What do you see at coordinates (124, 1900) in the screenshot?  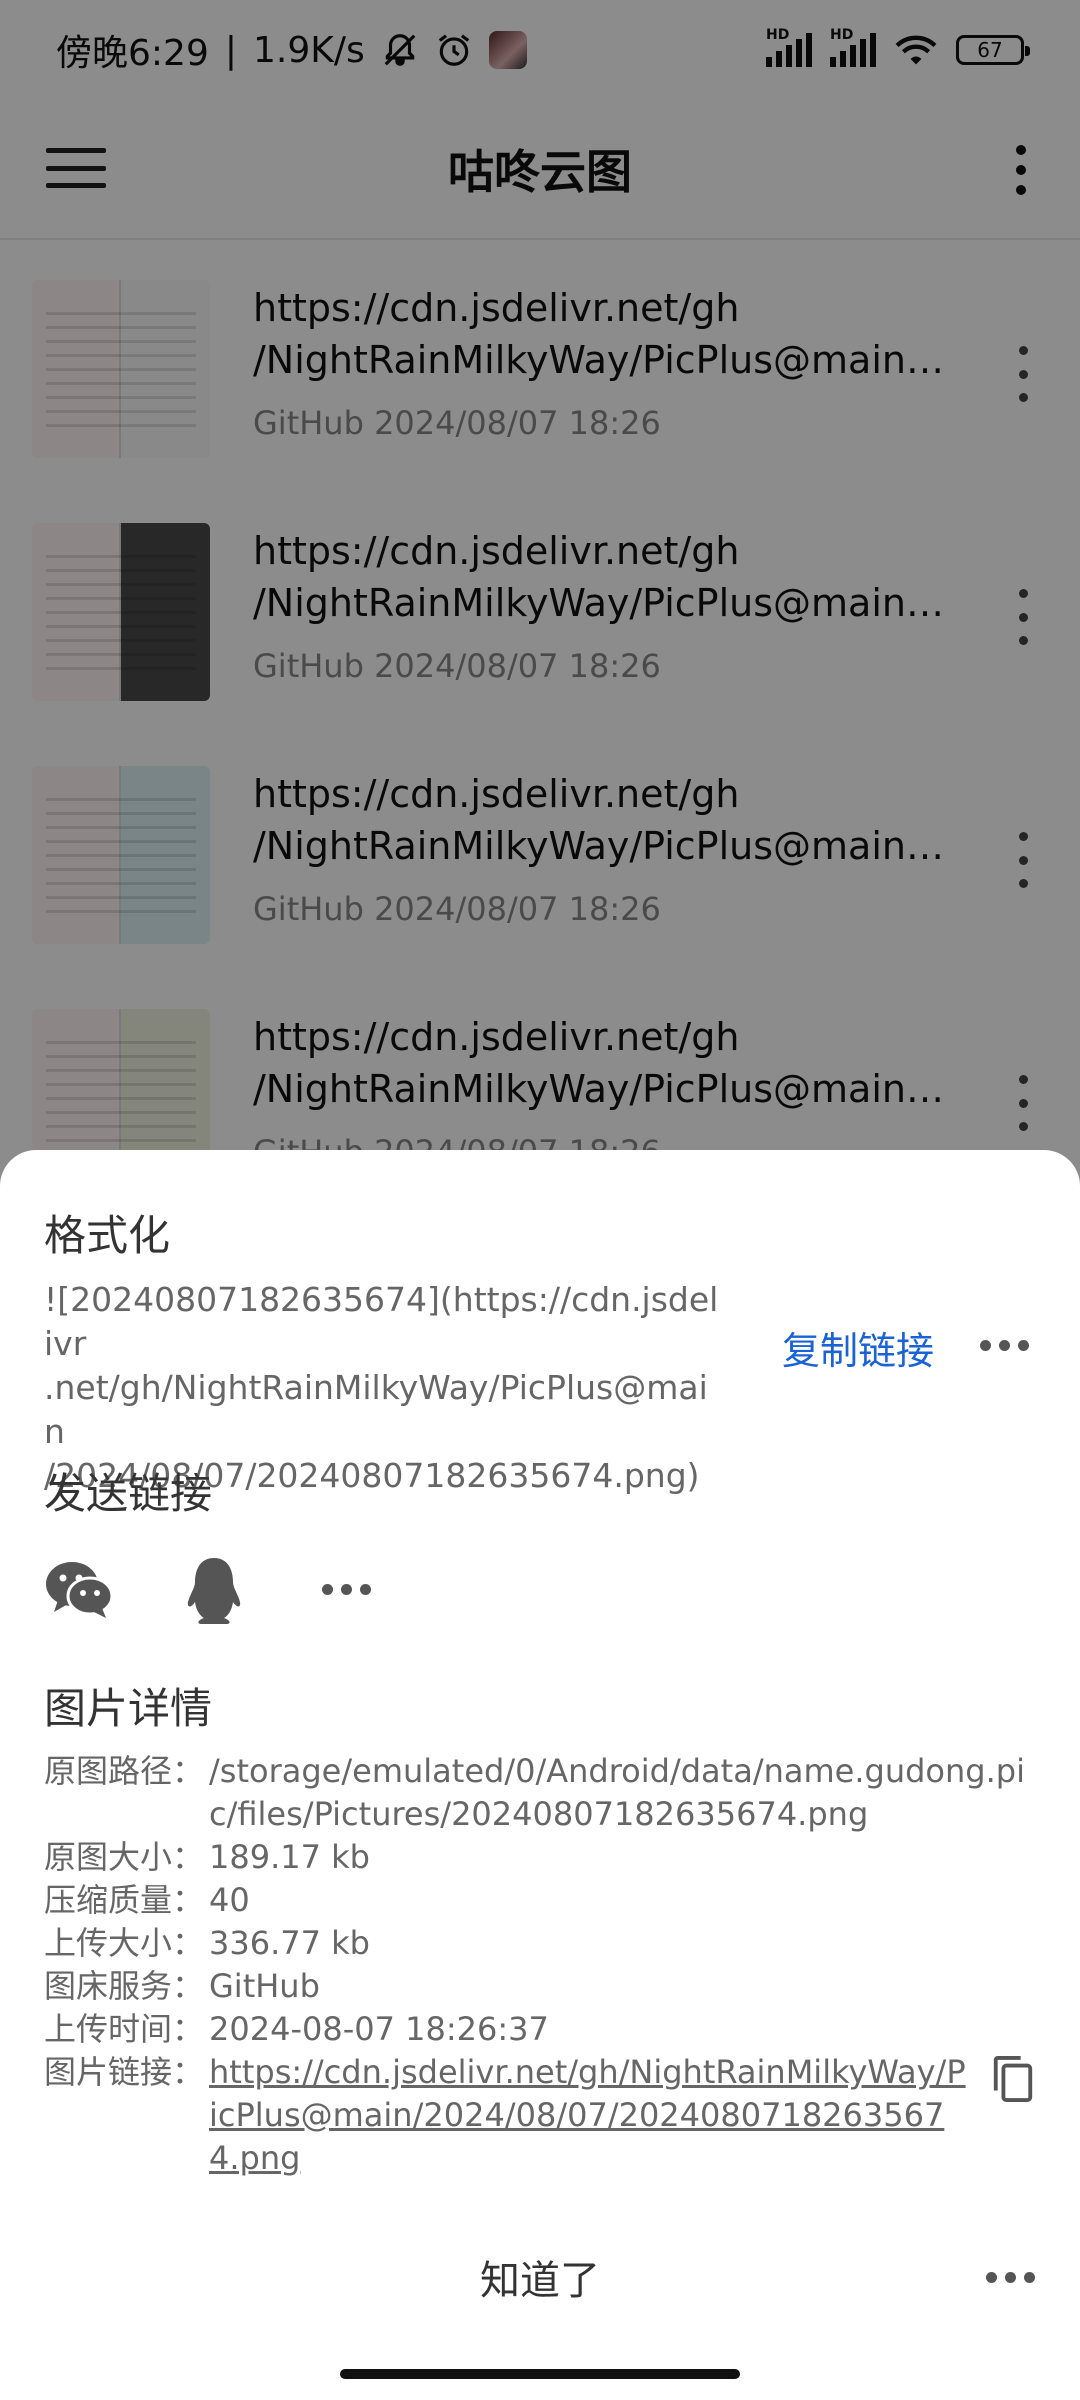 I see `detail-label: 压缩质量：` at bounding box center [124, 1900].